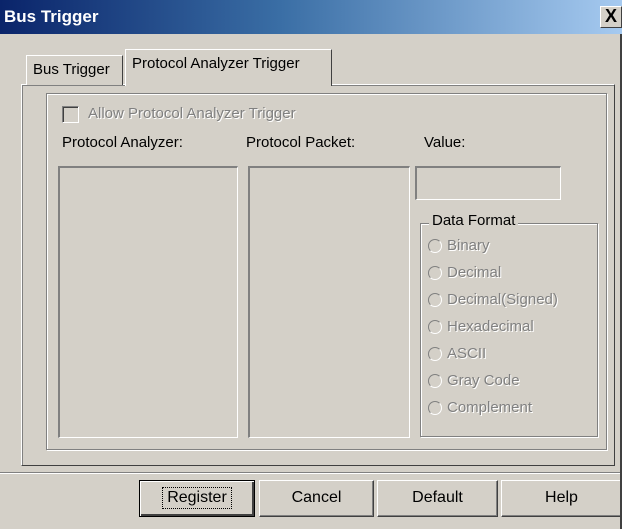 Image resolution: width=622 pixels, height=529 pixels. What do you see at coordinates (74, 70) in the screenshot?
I see `tab-bus-trigger: Bus Trigger` at bounding box center [74, 70].